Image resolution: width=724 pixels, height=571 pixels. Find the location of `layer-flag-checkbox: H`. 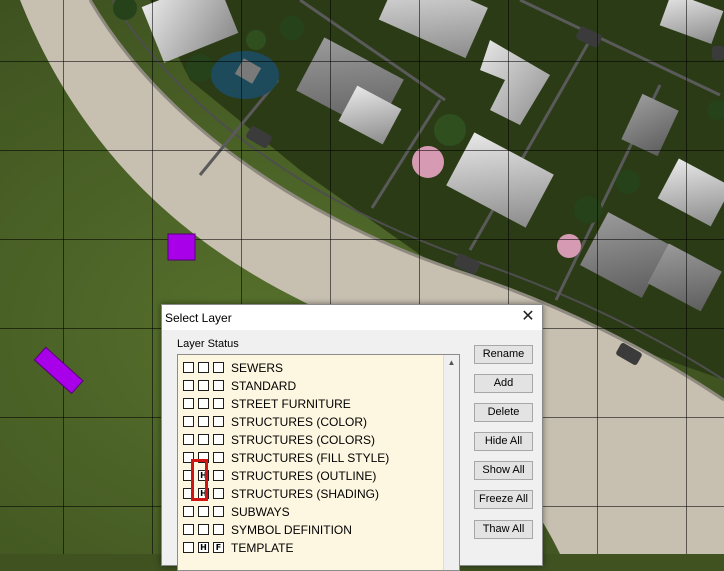

layer-flag-checkbox: H is located at coordinates (203, 547).